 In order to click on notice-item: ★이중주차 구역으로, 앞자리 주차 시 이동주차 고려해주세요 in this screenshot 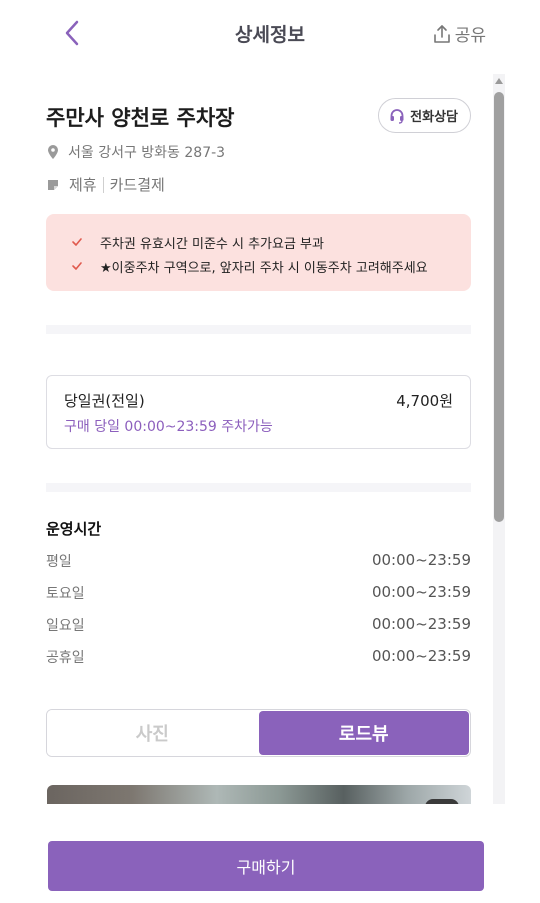, I will do `click(270, 266)`.